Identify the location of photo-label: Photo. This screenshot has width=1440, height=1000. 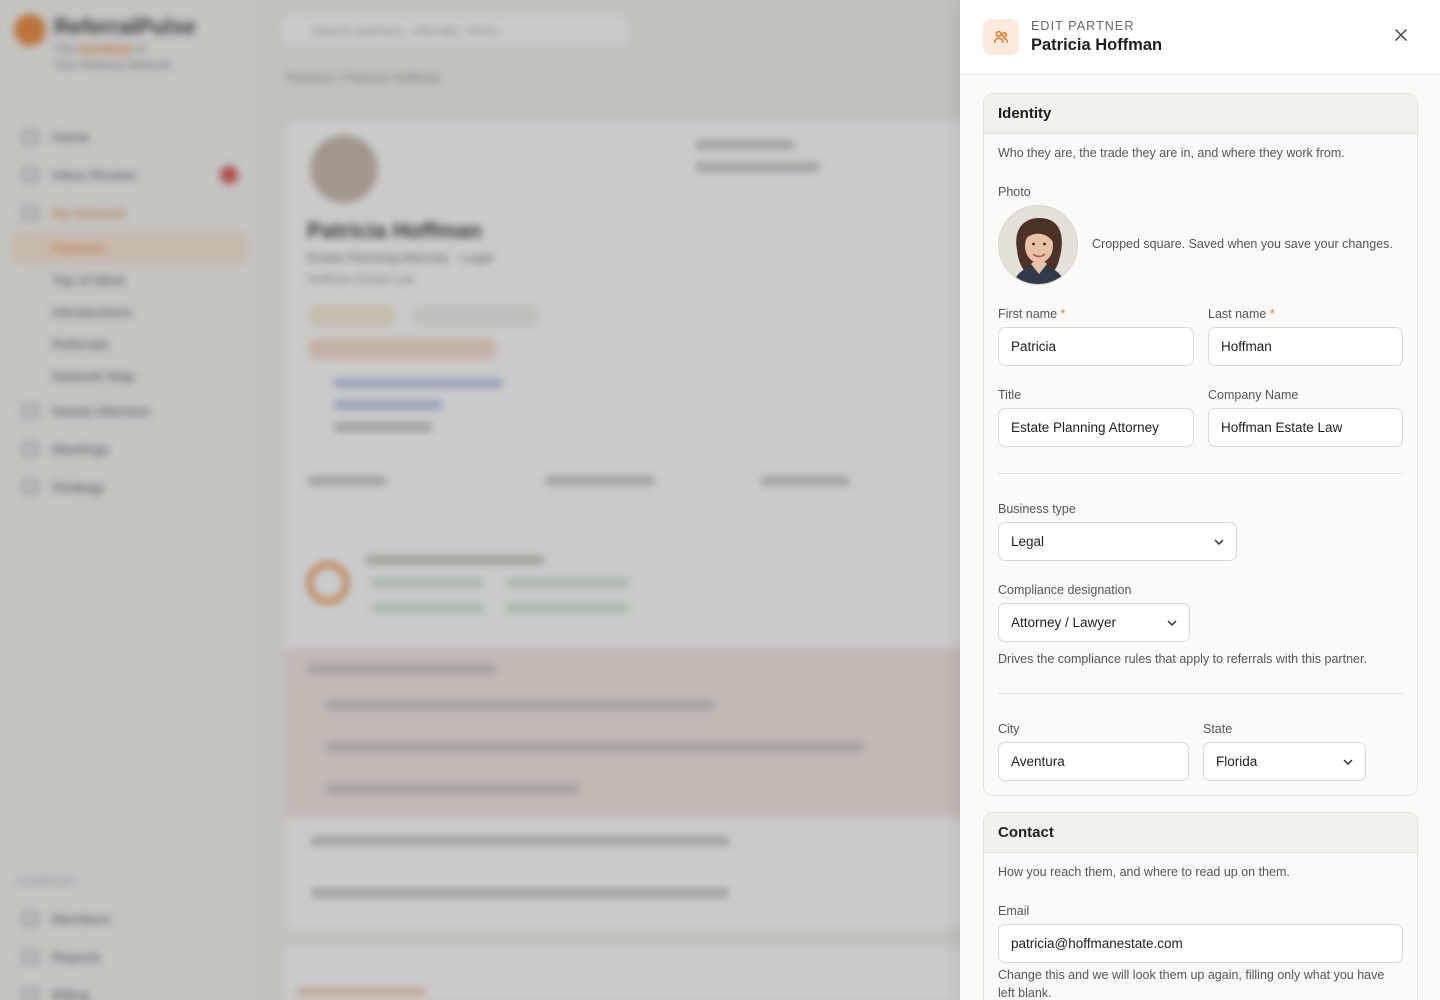
(1014, 192).